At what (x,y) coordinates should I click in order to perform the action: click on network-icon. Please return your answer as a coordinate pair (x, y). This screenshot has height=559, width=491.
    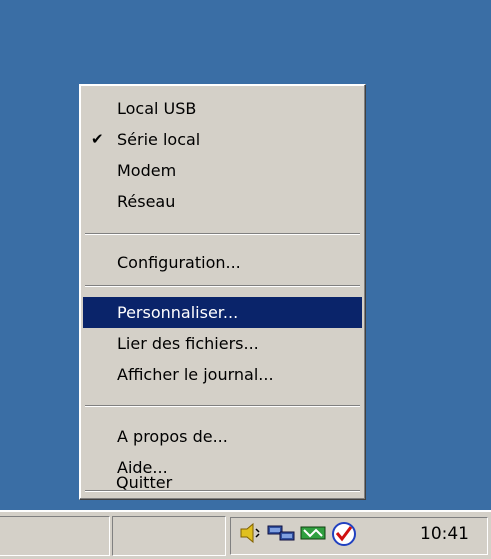
    Looking at the image, I should click on (281, 533).